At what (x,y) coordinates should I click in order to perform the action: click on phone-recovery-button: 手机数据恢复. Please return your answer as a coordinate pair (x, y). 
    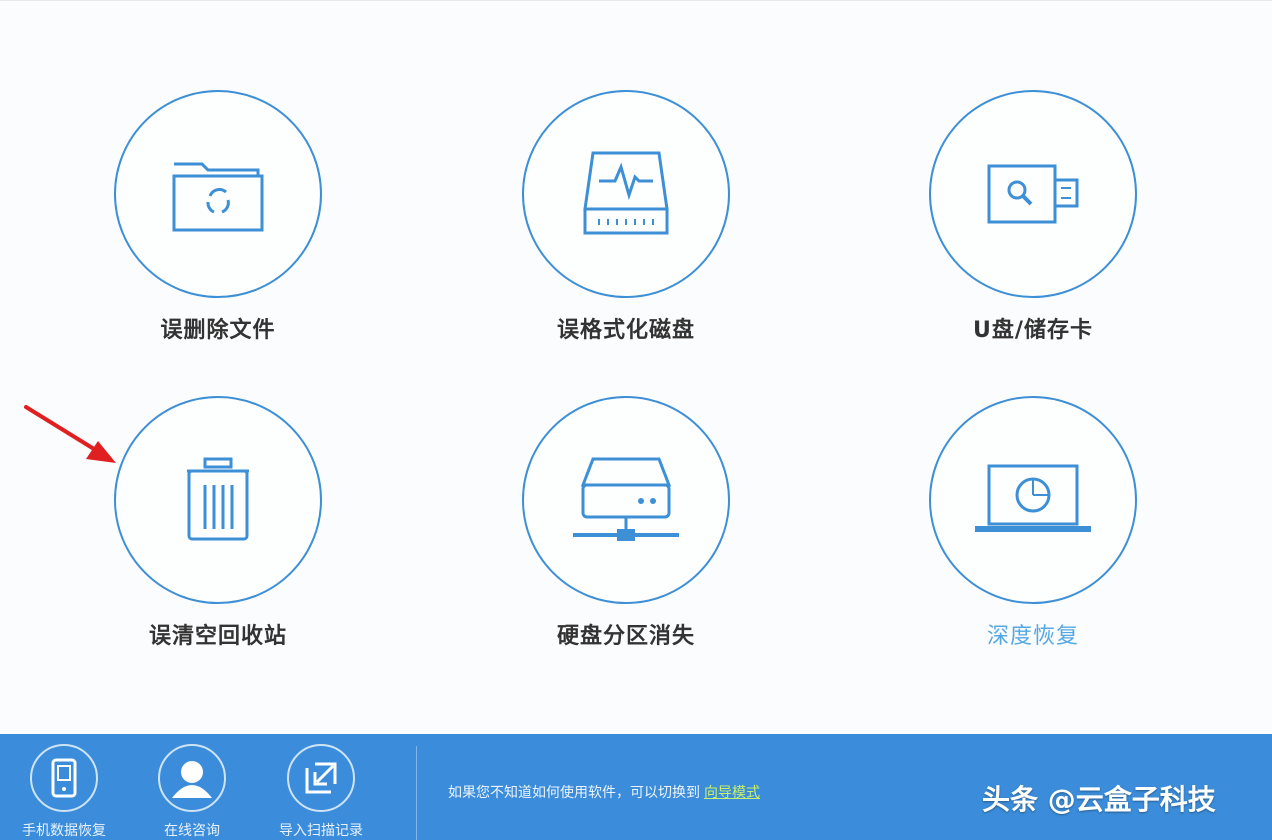
    Looking at the image, I should click on (64, 792).